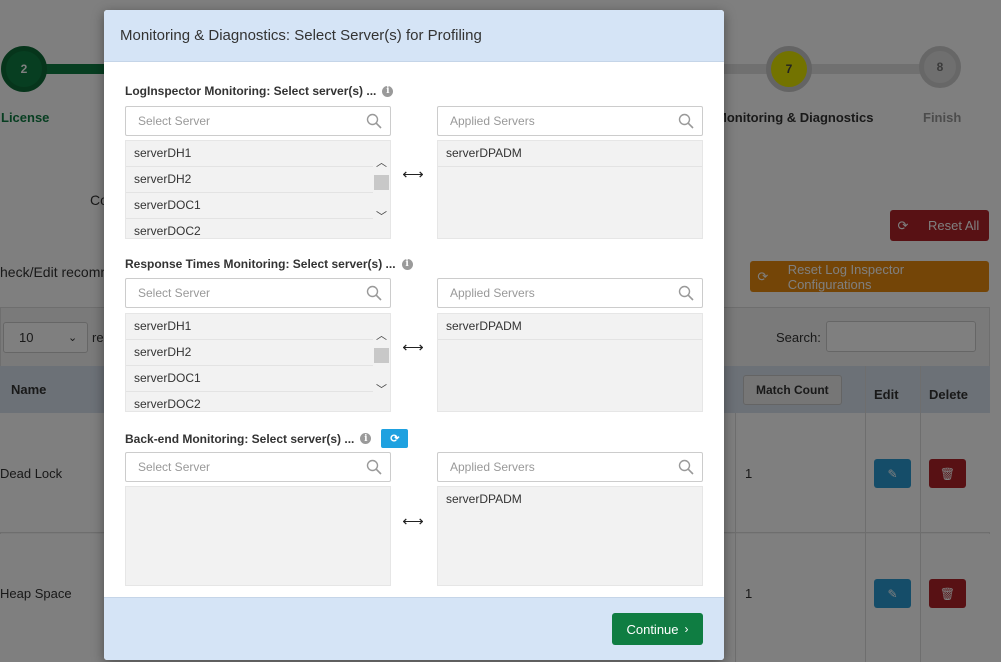 The height and width of the screenshot is (662, 1001). What do you see at coordinates (414, 628) in the screenshot?
I see `modal-footer: Continue ›` at bounding box center [414, 628].